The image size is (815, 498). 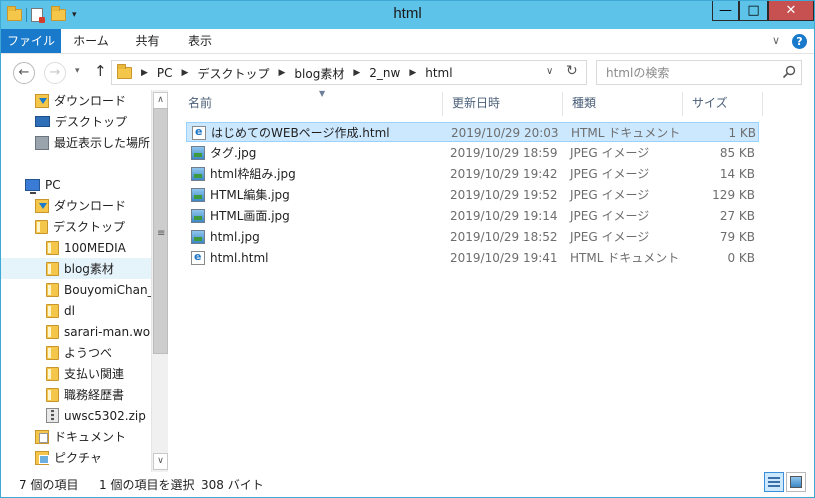 I want to click on nav-item-resume: 職務経歴書, so click(x=76, y=394).